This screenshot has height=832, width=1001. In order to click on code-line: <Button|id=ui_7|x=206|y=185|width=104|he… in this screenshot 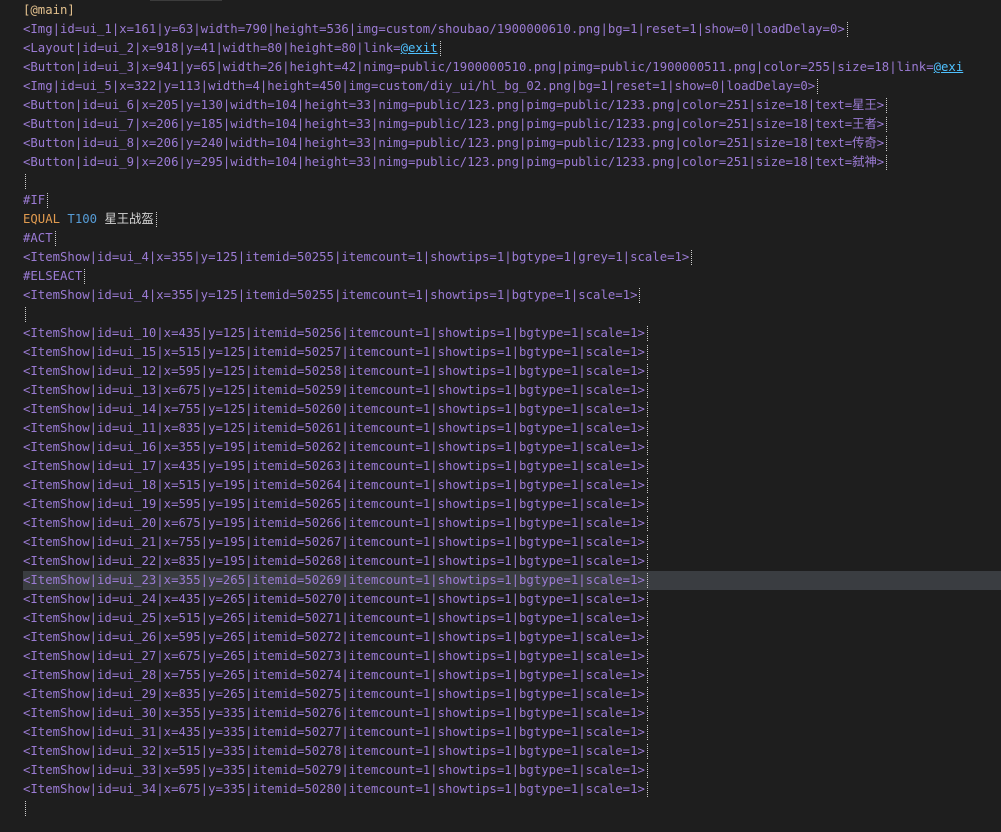, I will do `click(512, 124)`.